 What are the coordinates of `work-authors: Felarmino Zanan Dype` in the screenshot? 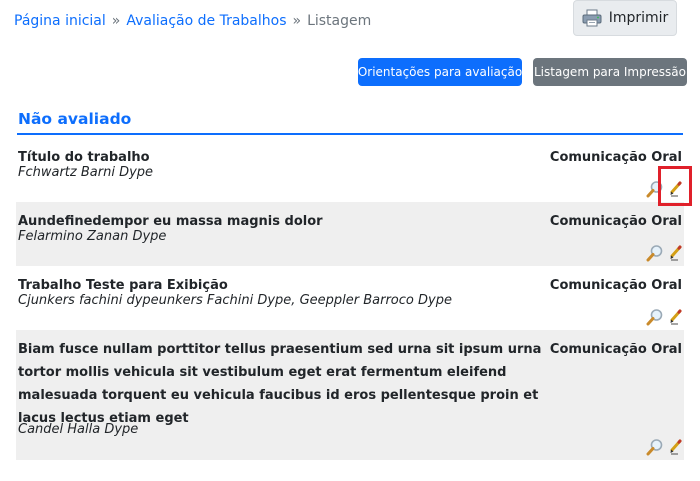 It's located at (92, 236).